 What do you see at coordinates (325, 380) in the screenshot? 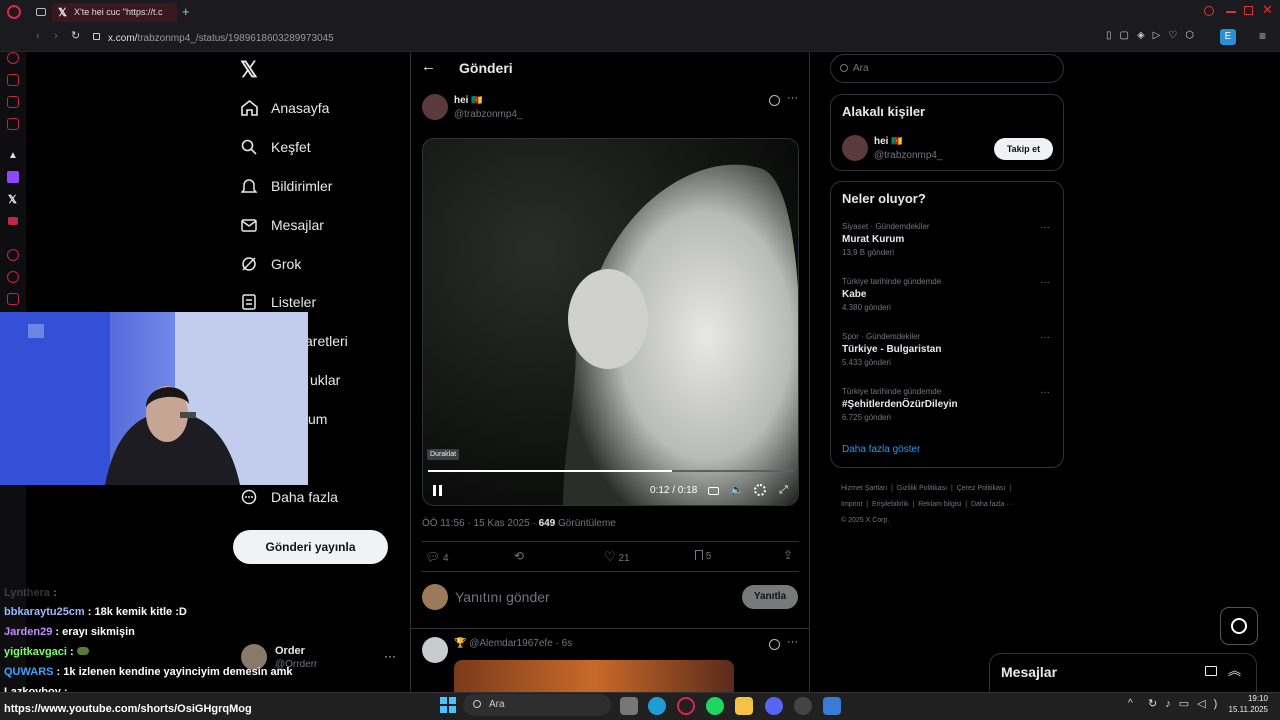
I see `nav-communities-partial: uklar` at bounding box center [325, 380].